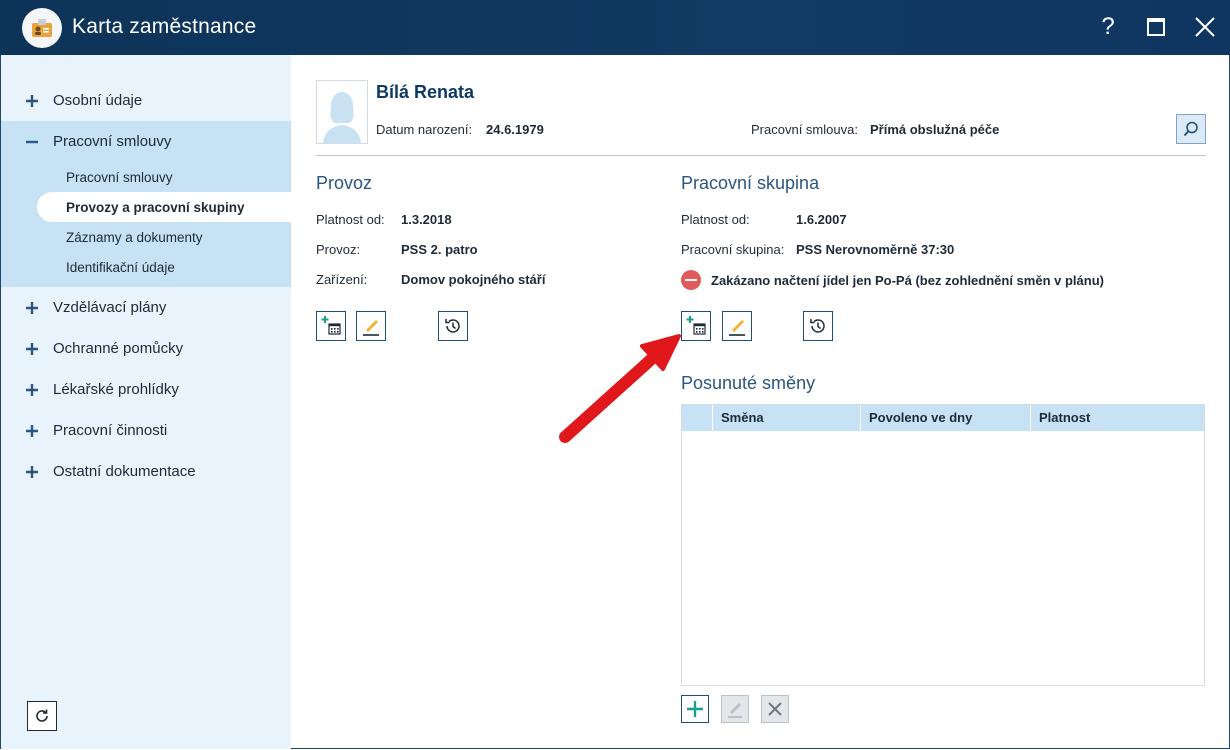 This screenshot has height=750, width=1230. Describe the element at coordinates (715, 219) in the screenshot. I see `skupina-valid-from-label: Platnost od:` at that location.